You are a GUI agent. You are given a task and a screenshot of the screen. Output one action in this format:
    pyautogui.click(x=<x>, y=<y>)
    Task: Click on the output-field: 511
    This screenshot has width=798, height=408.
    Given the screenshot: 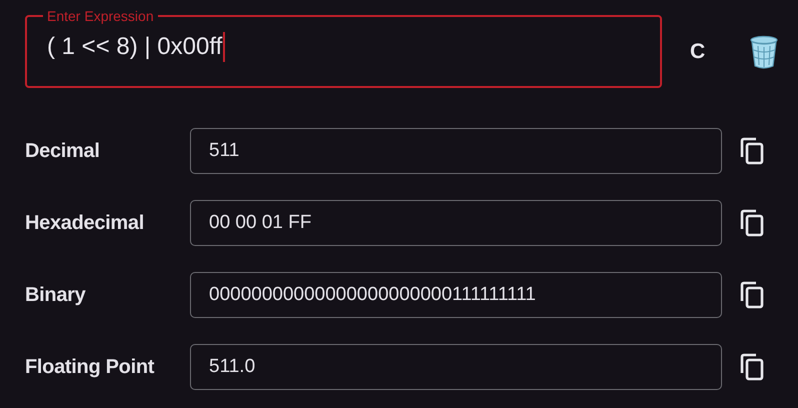 What is the action you would take?
    pyautogui.click(x=456, y=151)
    